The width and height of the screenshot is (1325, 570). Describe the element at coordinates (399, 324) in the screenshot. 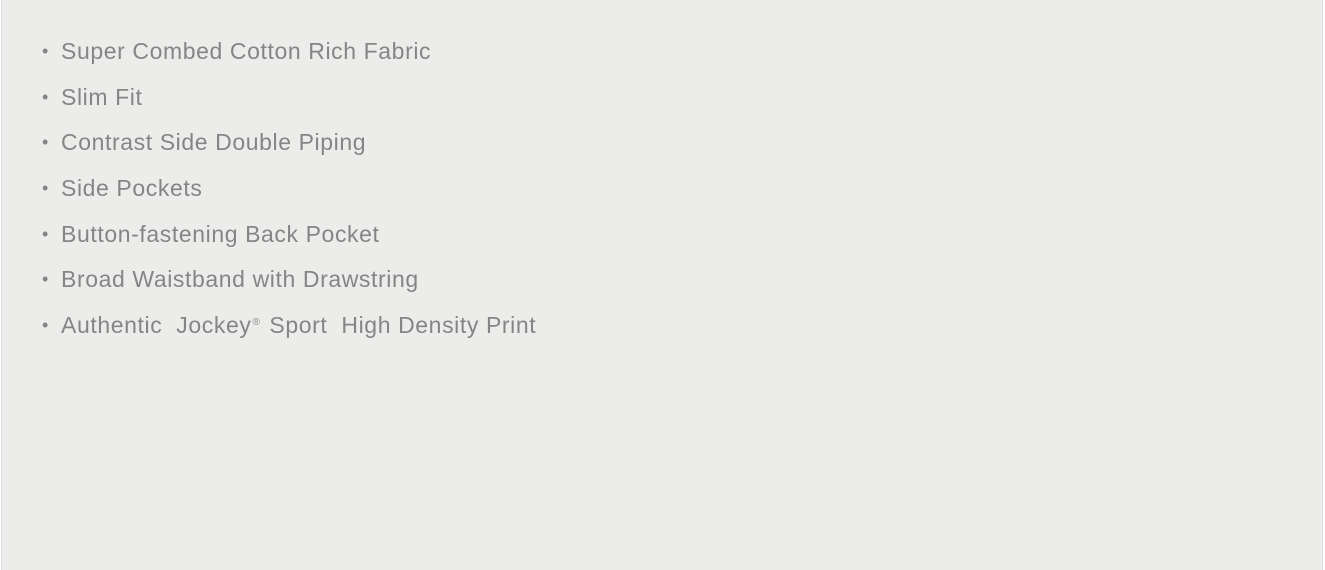

I see `feature-text-after: Sport High Density Print` at that location.